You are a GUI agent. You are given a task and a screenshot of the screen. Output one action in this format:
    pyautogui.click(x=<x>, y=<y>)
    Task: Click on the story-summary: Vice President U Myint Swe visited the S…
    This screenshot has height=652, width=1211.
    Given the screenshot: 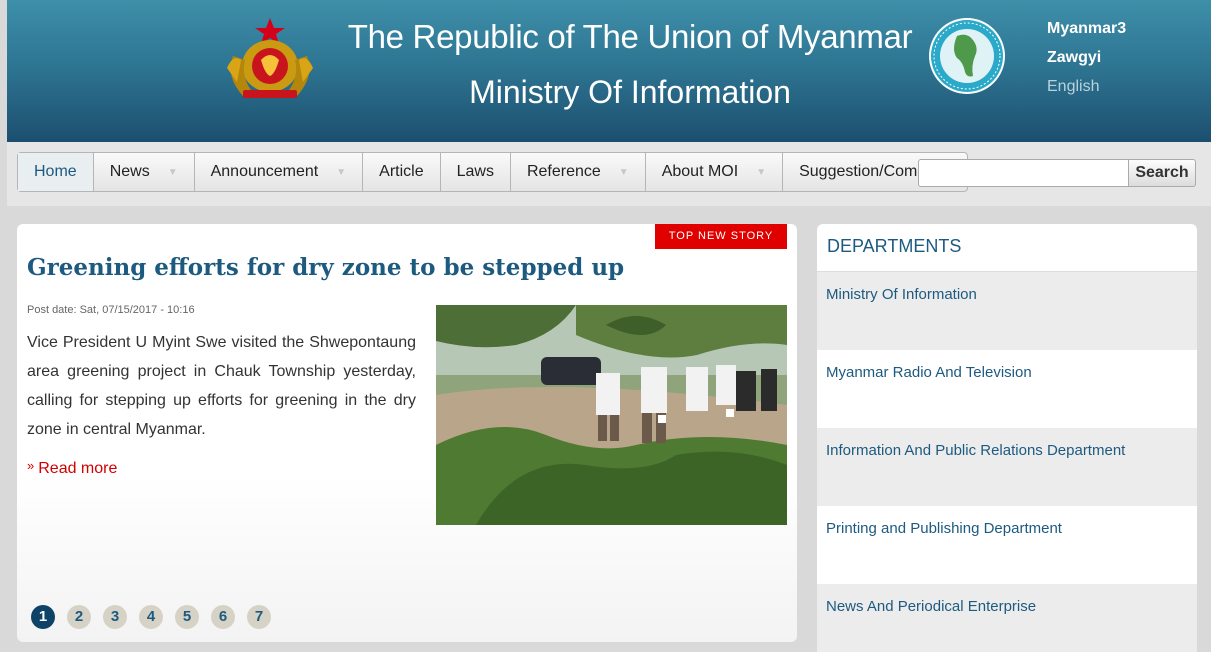 What is the action you would take?
    pyautogui.click(x=221, y=386)
    